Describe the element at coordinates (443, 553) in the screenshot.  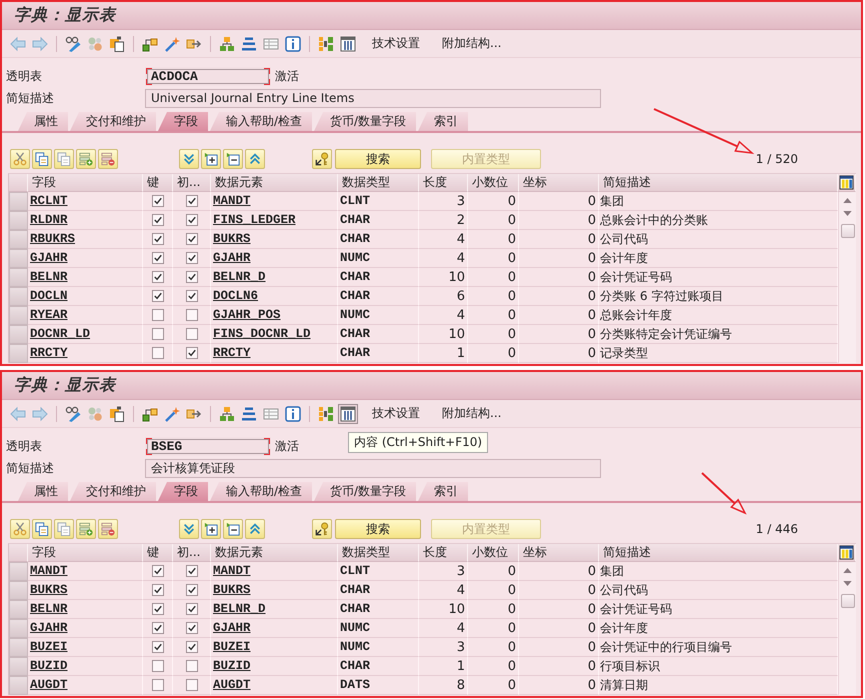
I see `column-header: 长度` at that location.